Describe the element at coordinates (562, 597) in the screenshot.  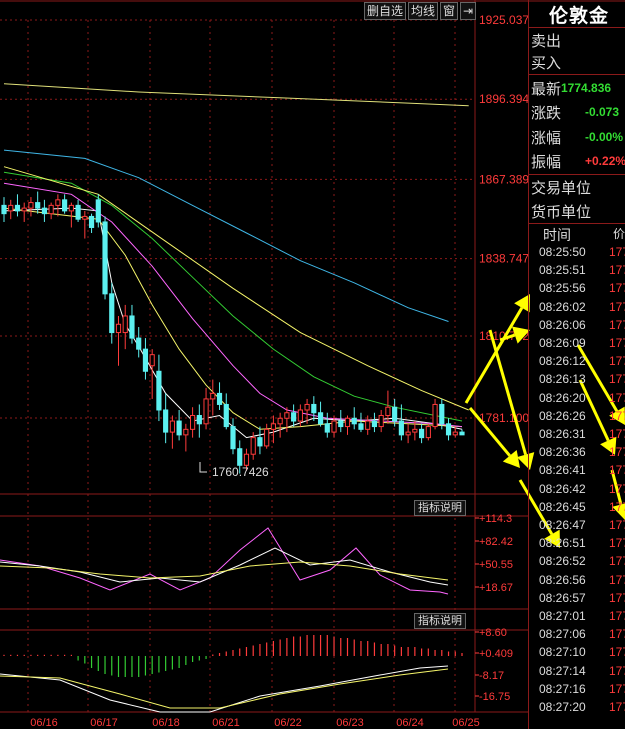
I see `tick-time: 08:26:57` at that location.